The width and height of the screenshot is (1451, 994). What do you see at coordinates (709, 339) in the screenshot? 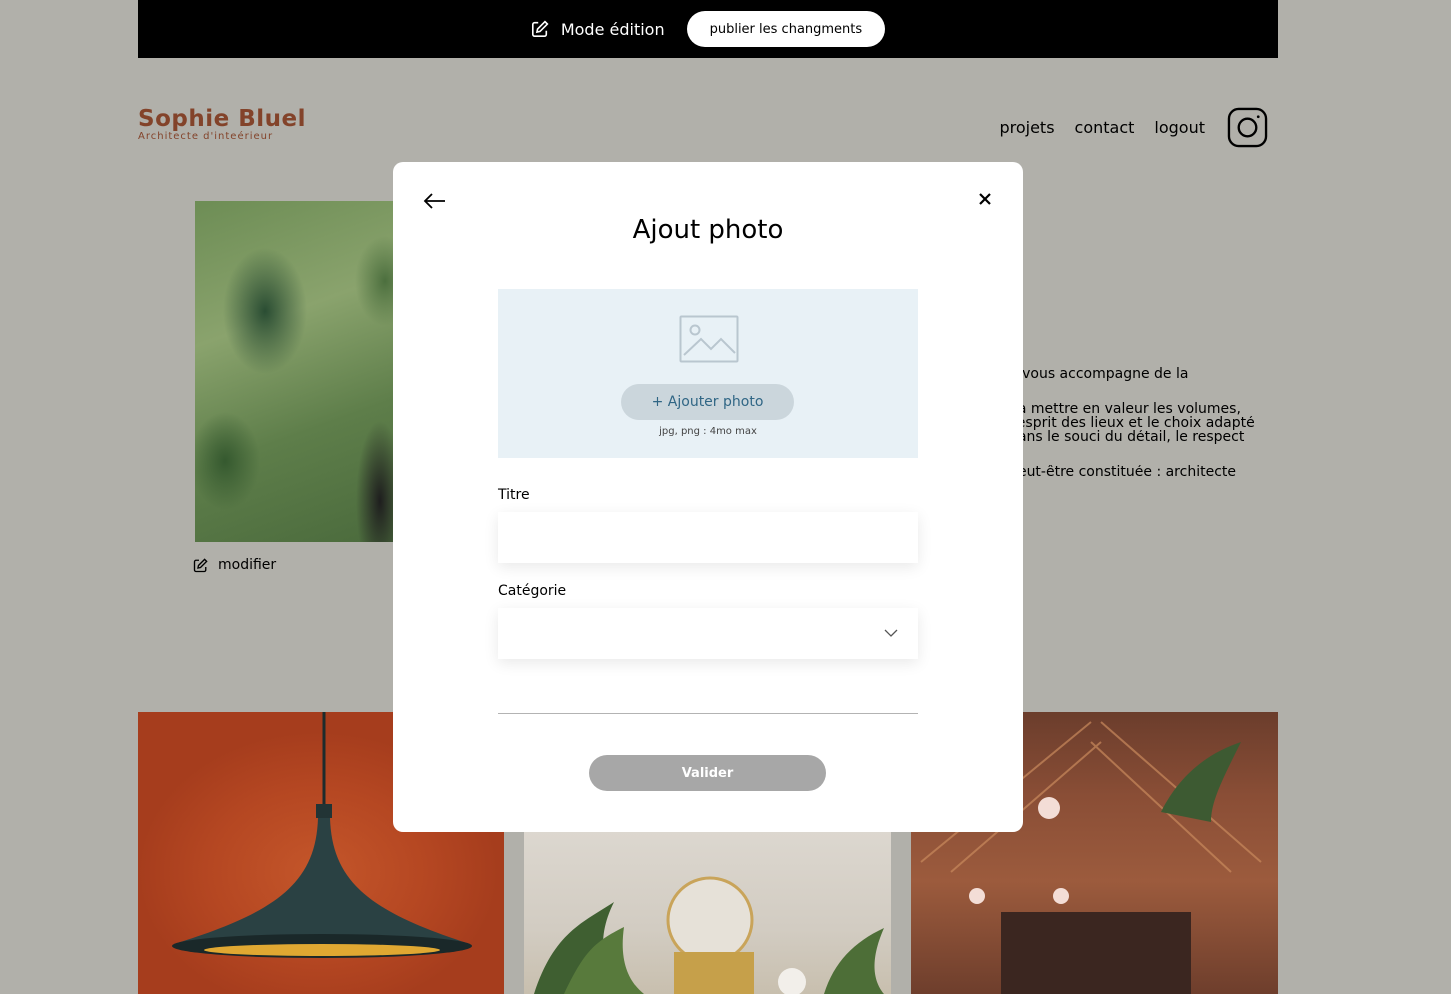
I see `image-placeholder-icon` at bounding box center [709, 339].